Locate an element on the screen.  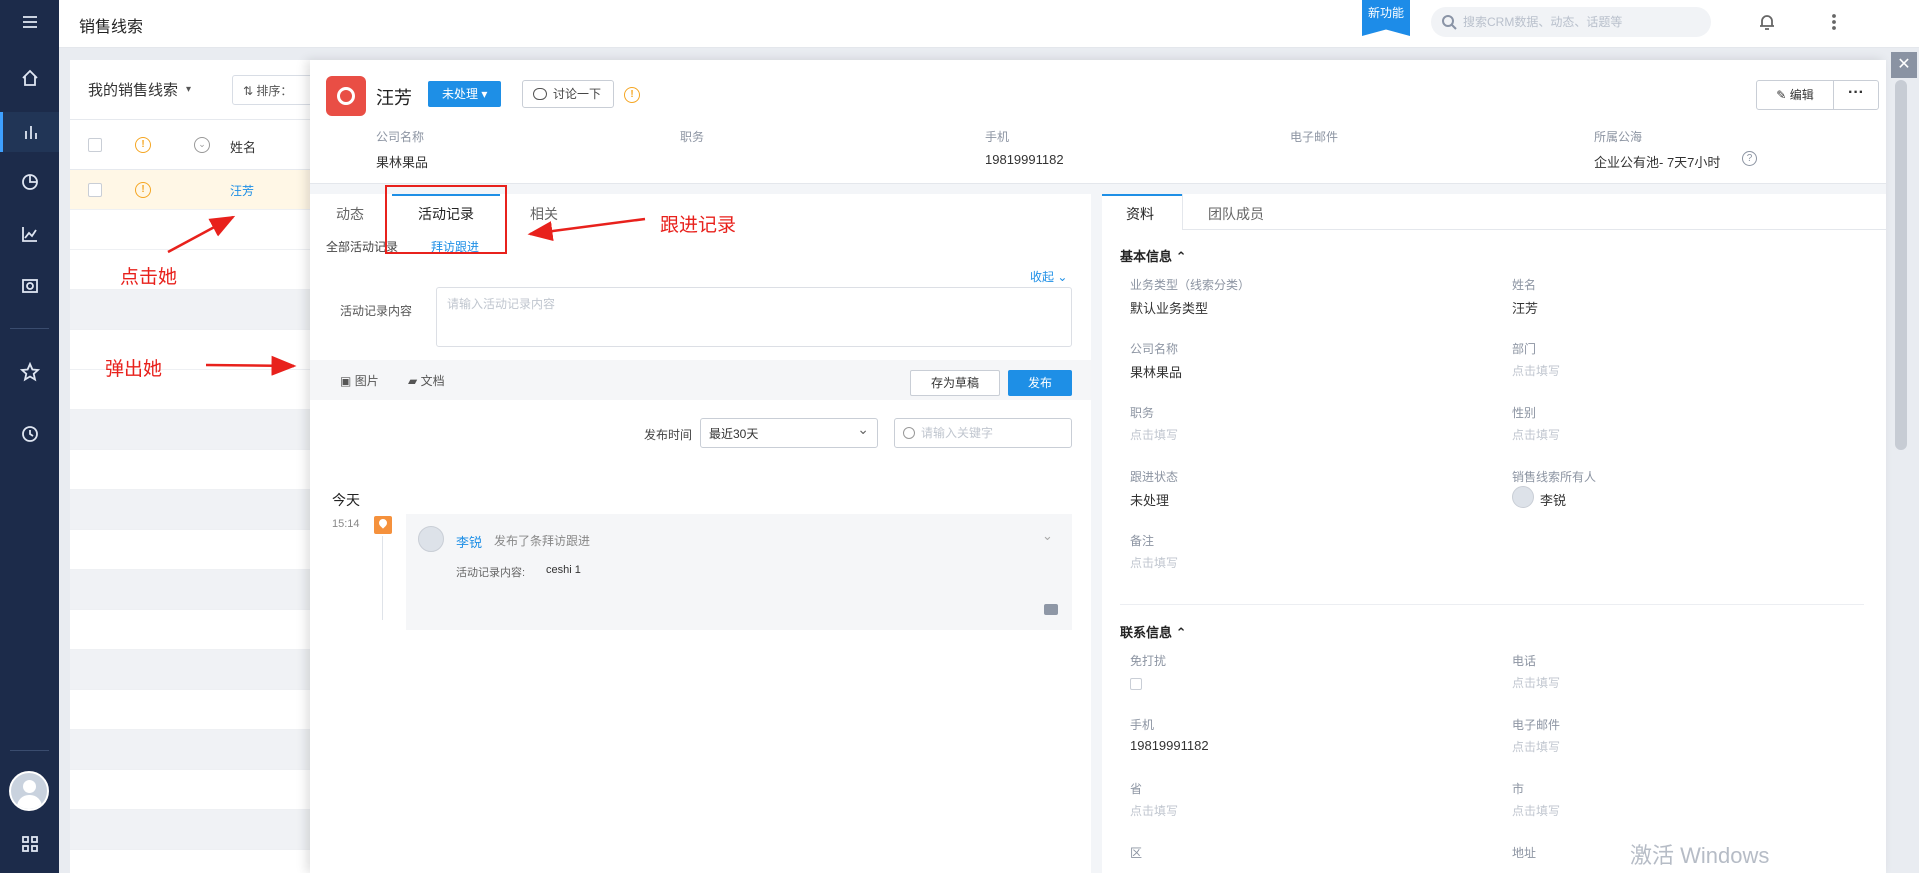
apps-grid-icon is located at coordinates (29, 844).